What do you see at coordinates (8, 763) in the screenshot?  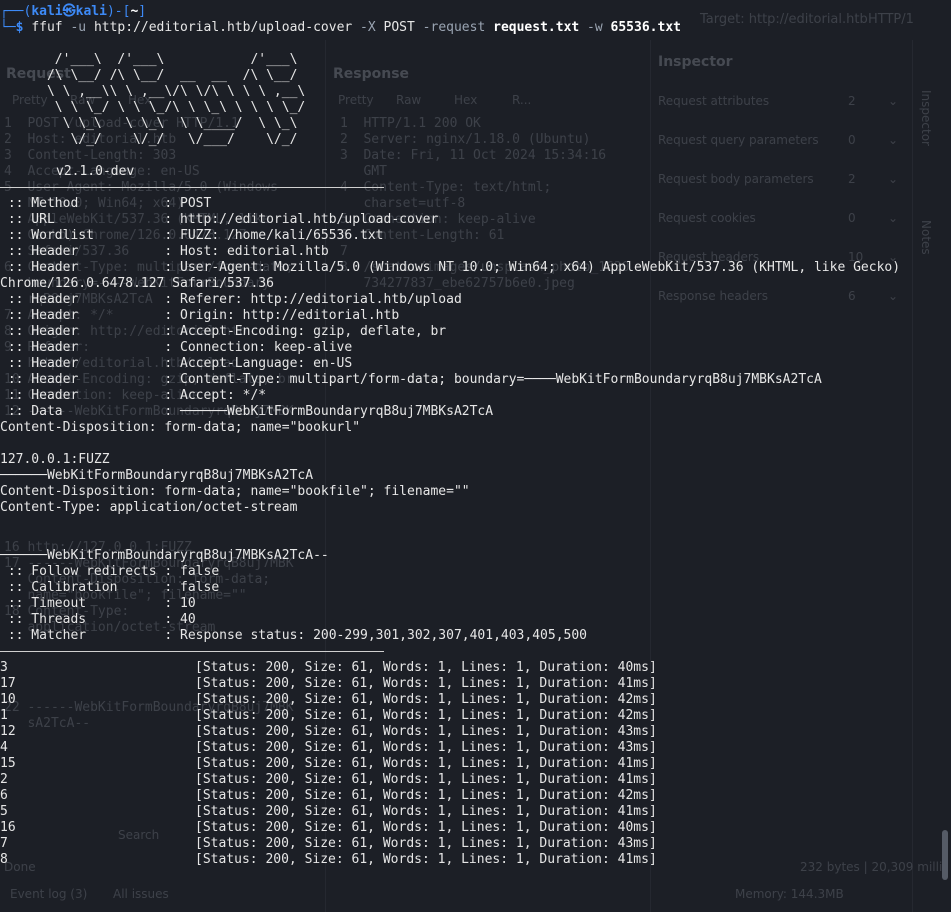 I see `result-word: 15` at bounding box center [8, 763].